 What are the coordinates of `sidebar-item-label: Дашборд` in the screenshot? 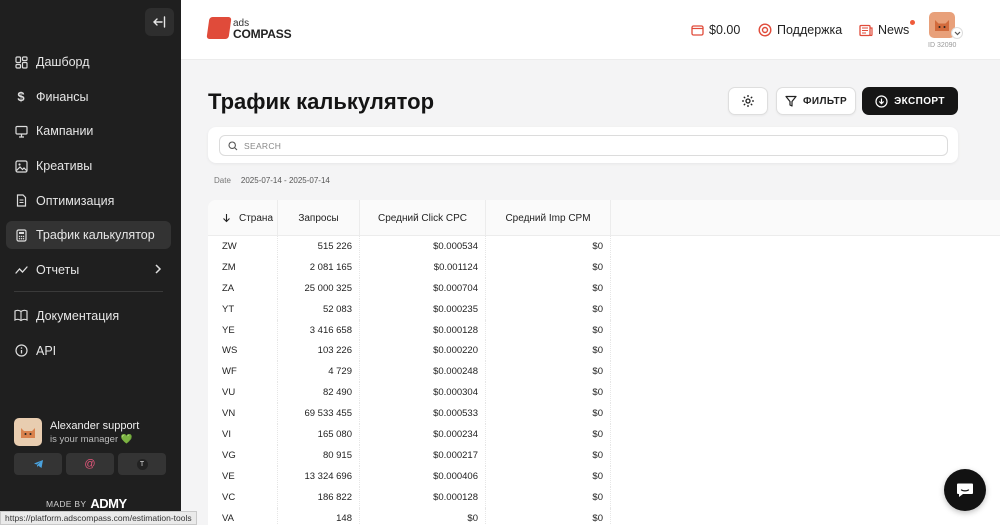 It's located at (63, 62).